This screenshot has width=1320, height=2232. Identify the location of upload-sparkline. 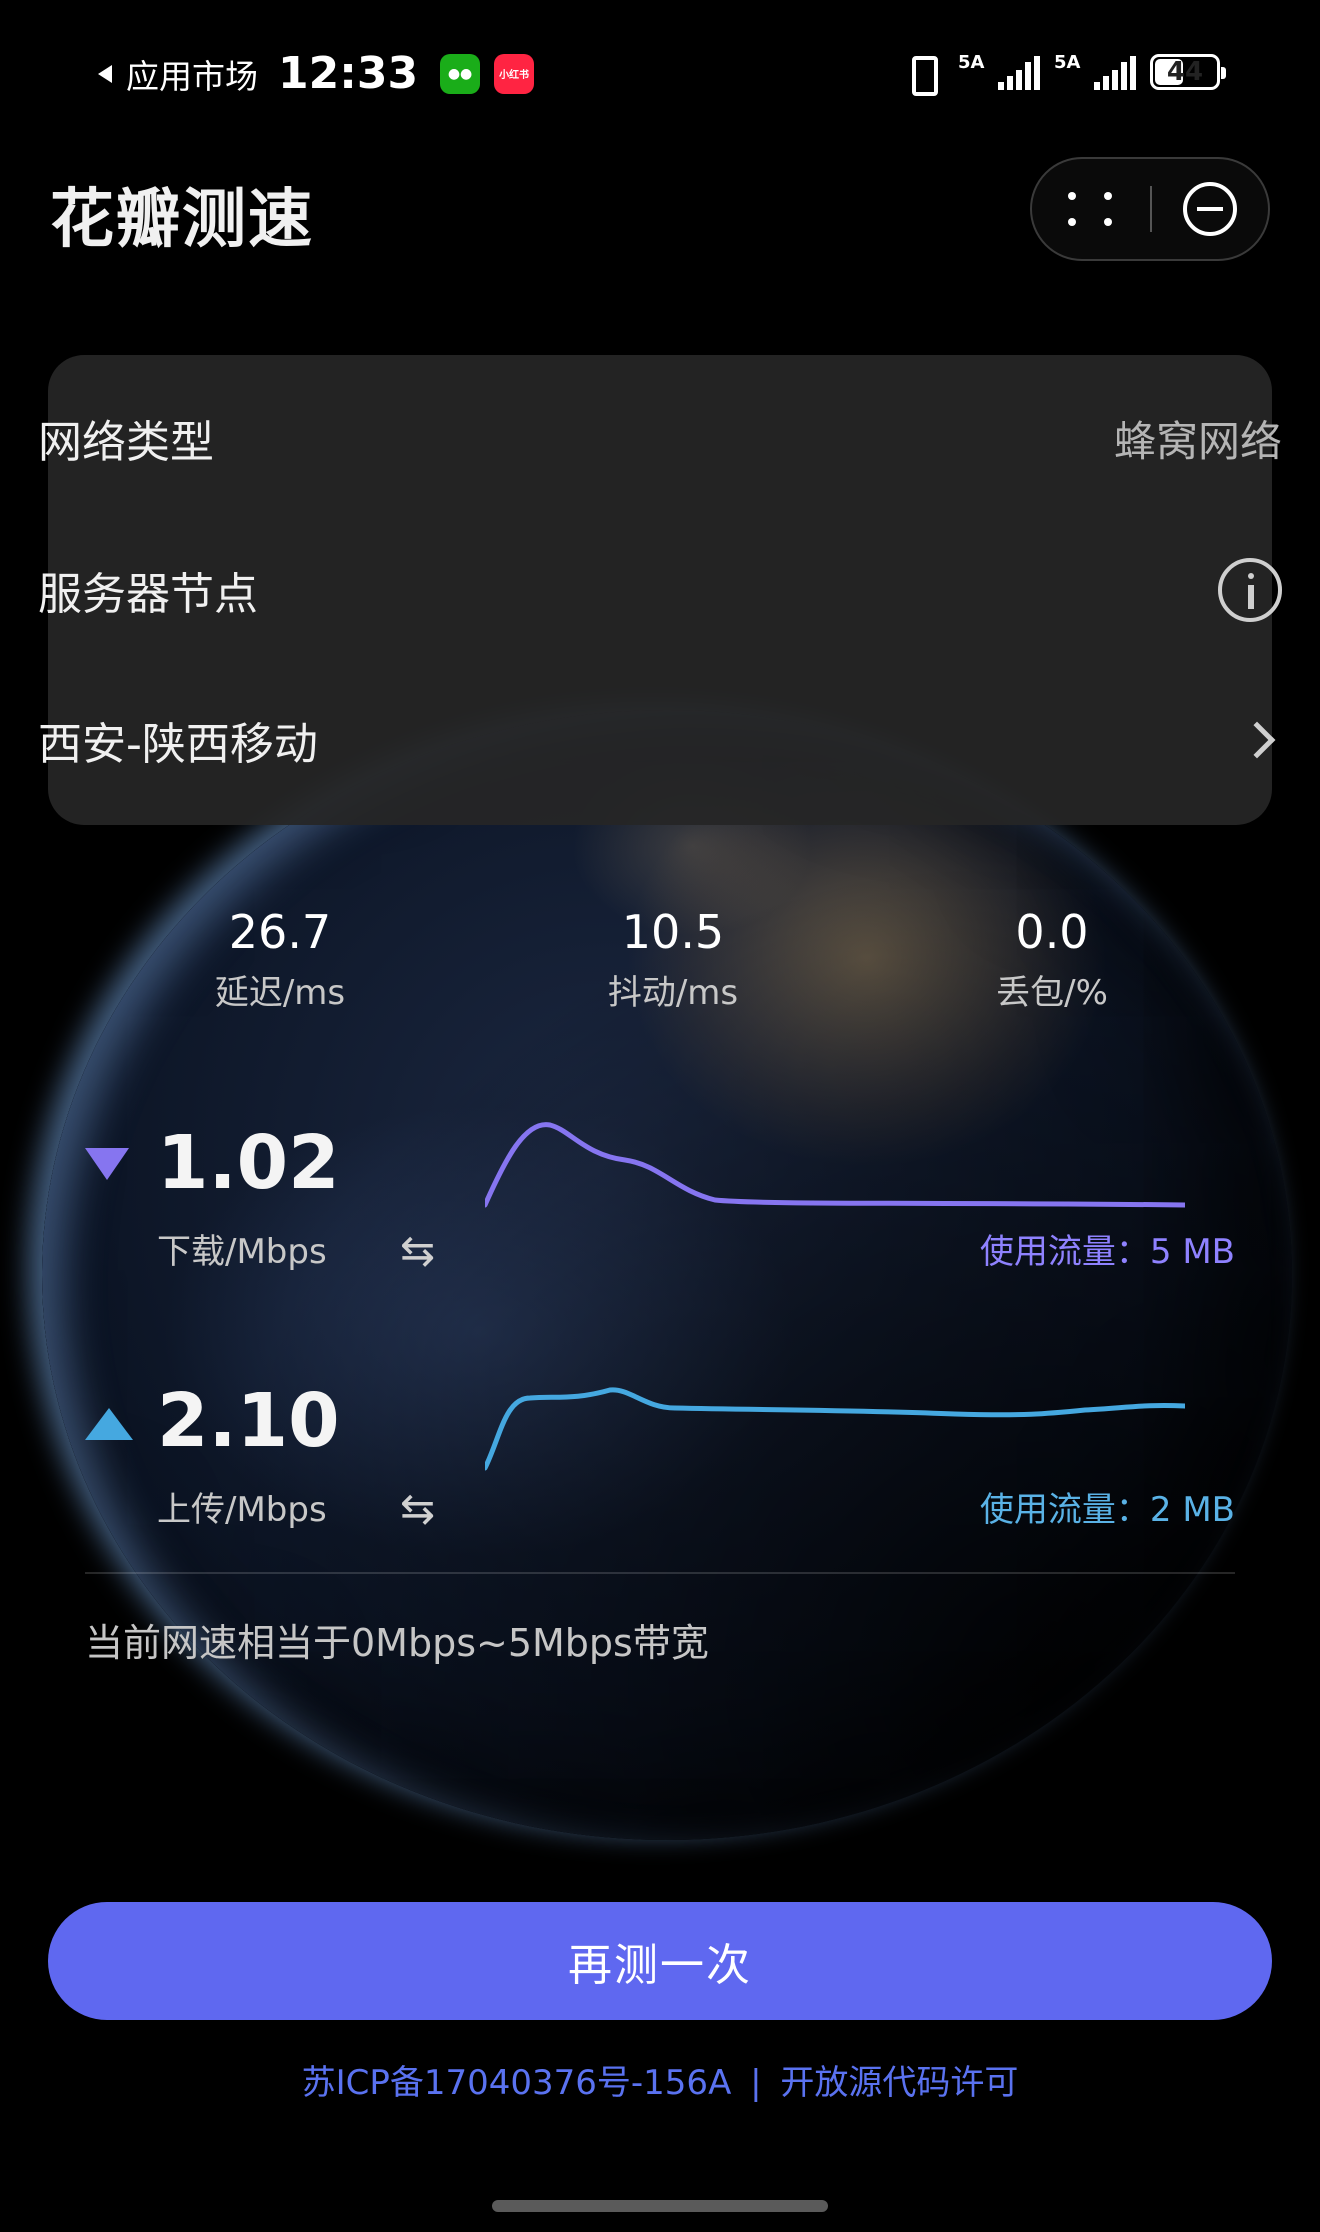
(835, 1429).